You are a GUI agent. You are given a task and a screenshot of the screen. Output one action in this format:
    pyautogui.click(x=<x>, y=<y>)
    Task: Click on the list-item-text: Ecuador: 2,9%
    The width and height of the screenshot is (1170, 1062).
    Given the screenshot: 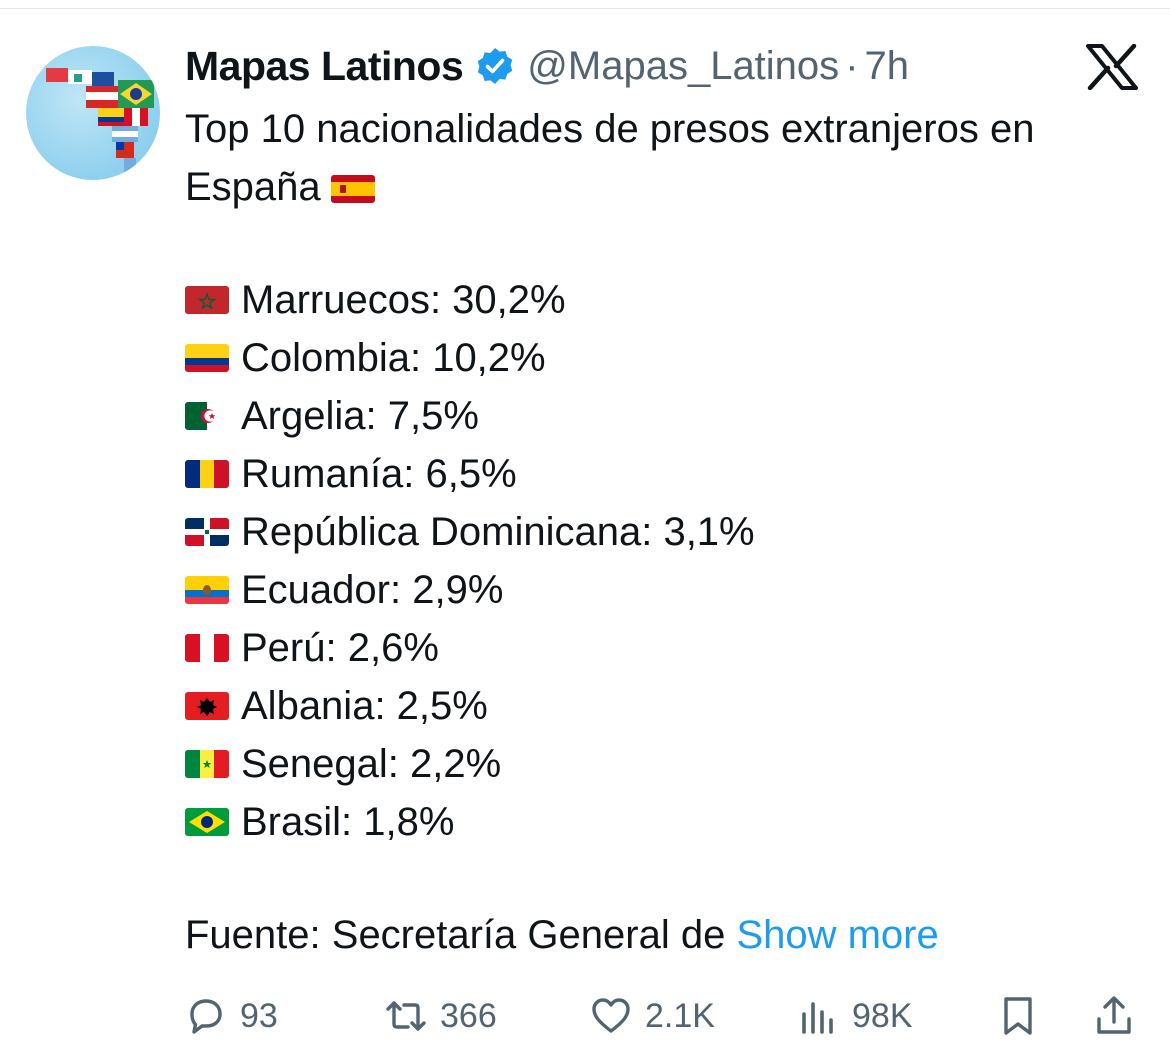 What is the action you would take?
    pyautogui.click(x=372, y=589)
    